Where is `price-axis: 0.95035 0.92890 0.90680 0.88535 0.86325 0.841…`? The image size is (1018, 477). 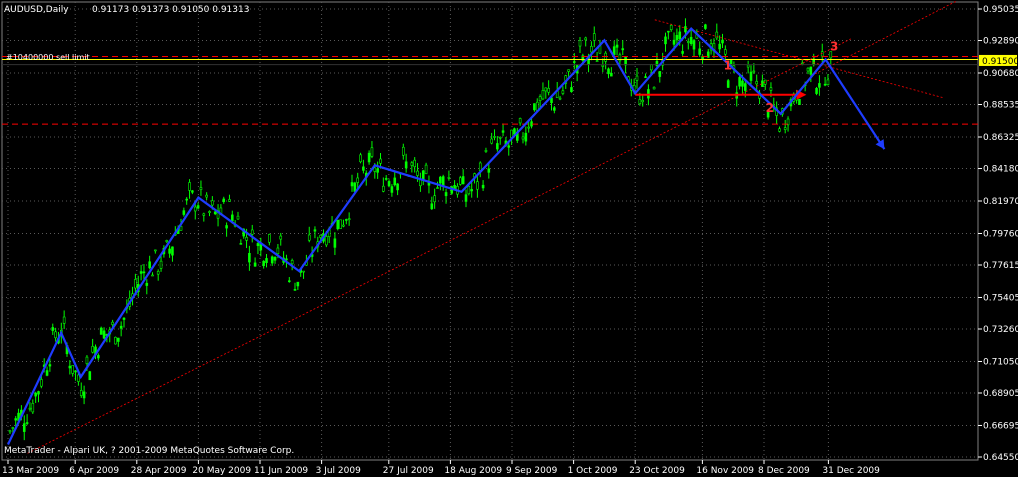
price-axis: 0.95035 0.92890 0.90680 0.88535 0.86325 0.841… is located at coordinates (998, 234).